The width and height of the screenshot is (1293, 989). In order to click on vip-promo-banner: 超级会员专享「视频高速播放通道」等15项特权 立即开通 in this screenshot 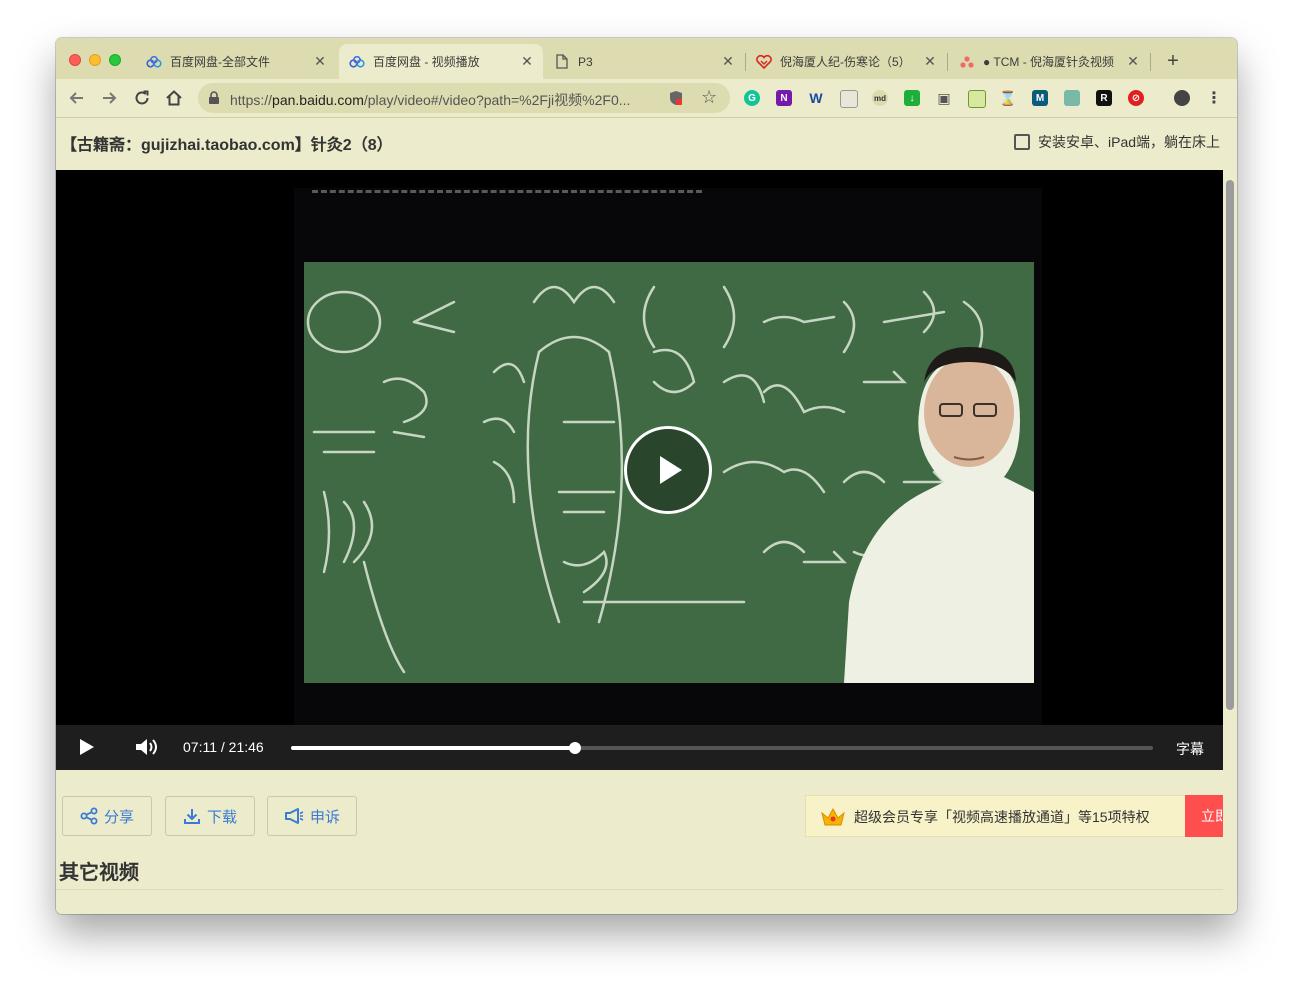, I will do `click(1014, 816)`.